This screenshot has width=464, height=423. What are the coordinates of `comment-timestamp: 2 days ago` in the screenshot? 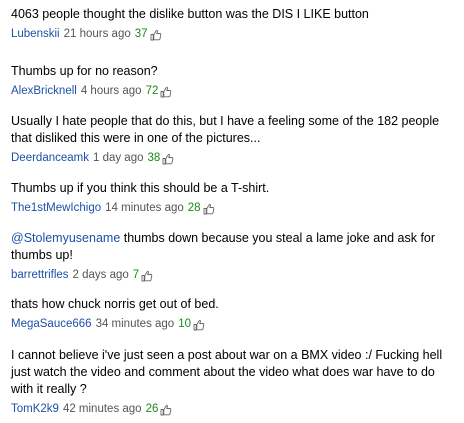 It's located at (100, 275).